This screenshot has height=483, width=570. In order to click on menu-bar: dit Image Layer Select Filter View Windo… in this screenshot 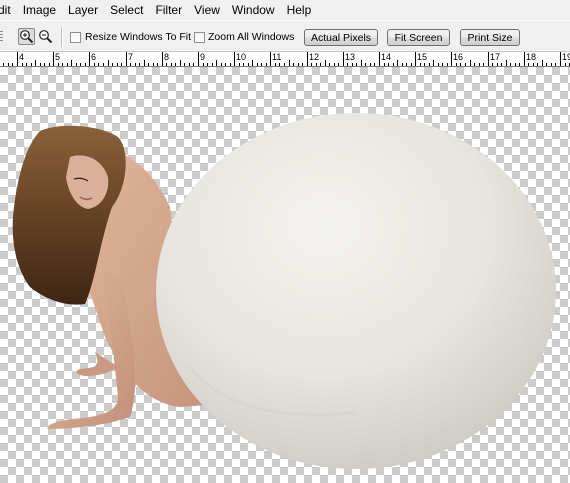, I will do `click(285, 10)`.